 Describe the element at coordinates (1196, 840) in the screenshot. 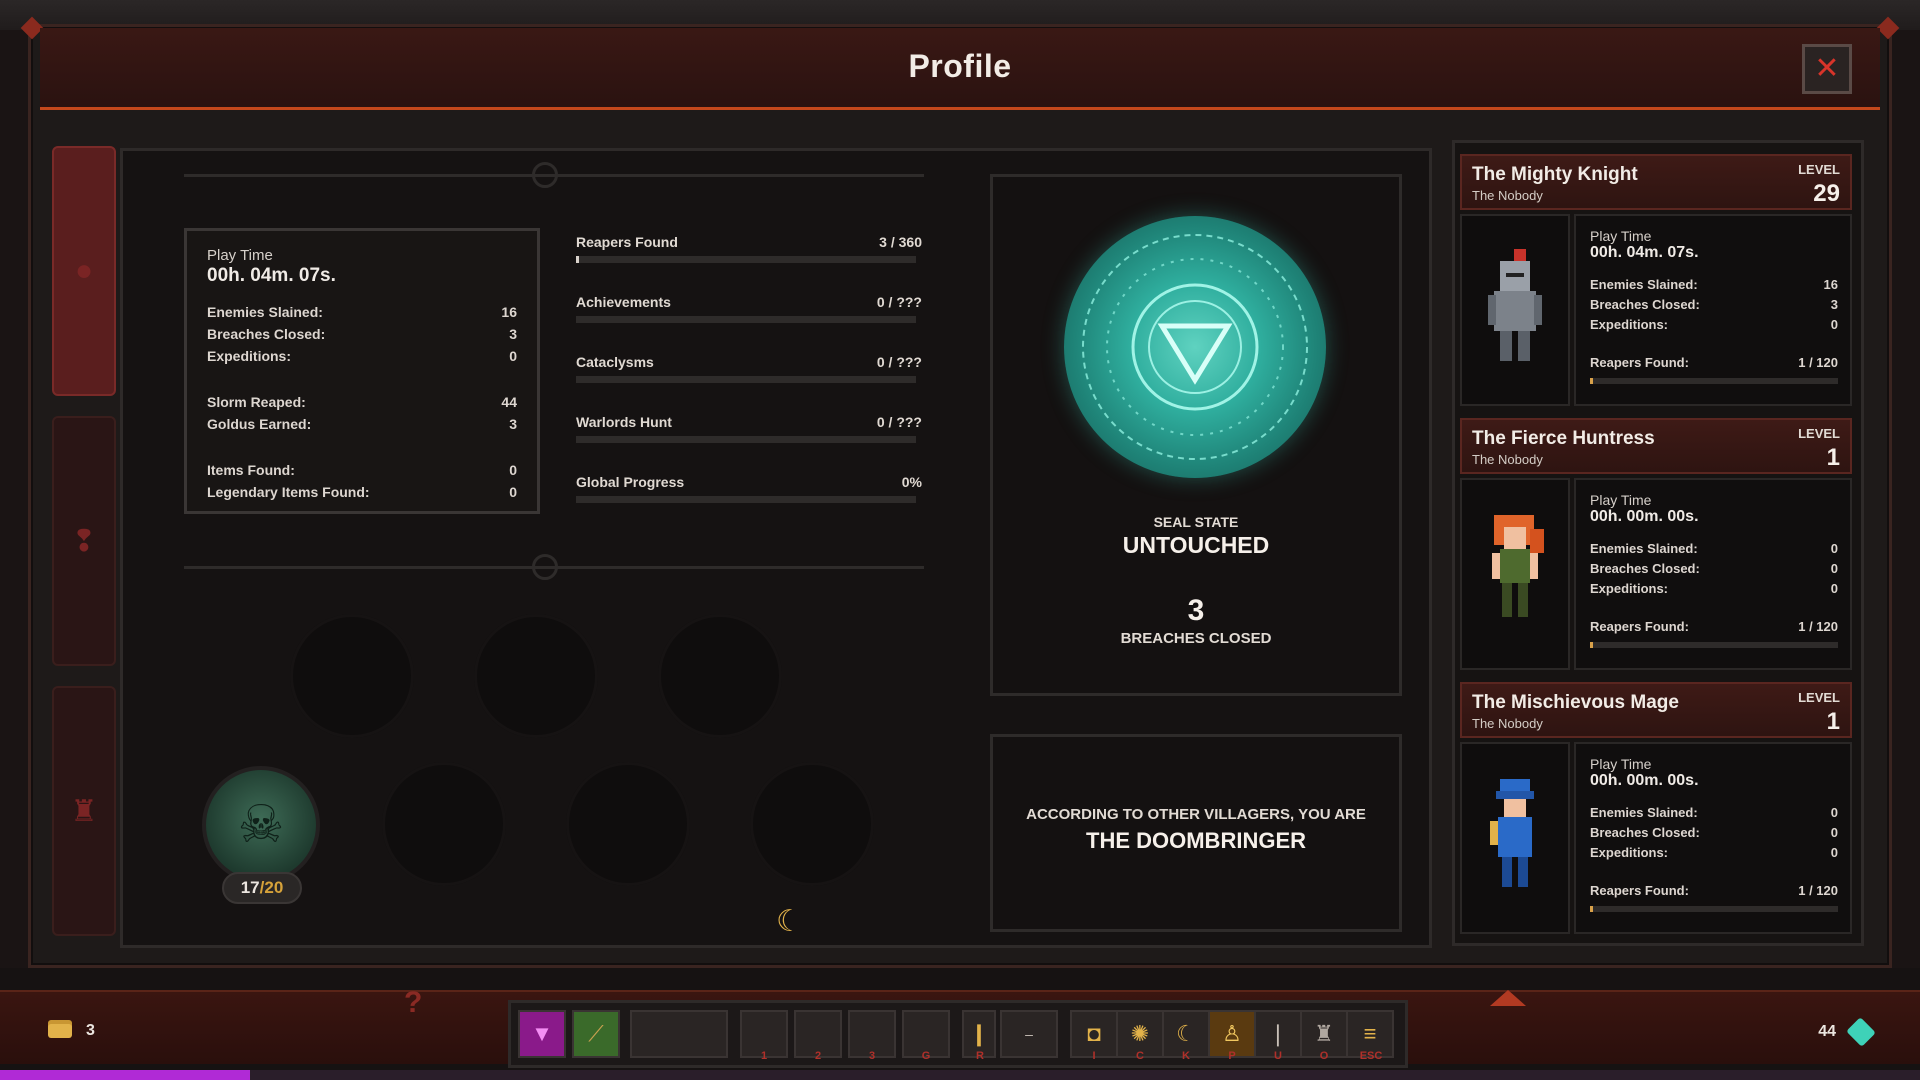

I see `villager-title: THE DOOMBRINGER` at that location.